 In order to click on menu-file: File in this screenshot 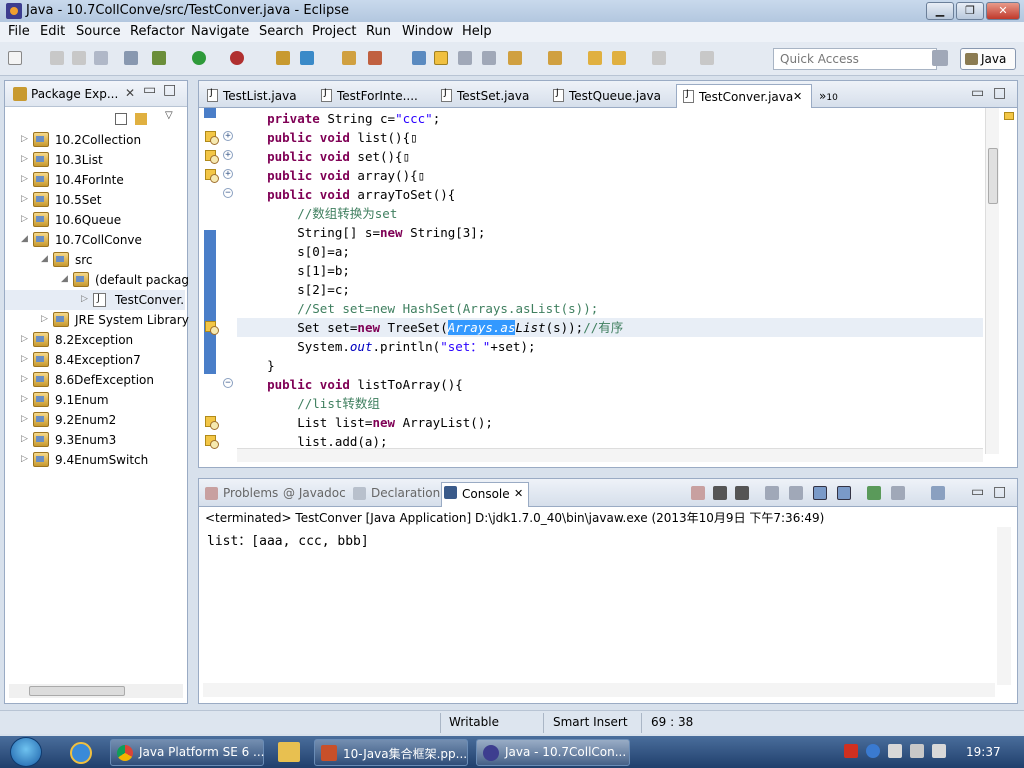, I will do `click(19, 31)`.